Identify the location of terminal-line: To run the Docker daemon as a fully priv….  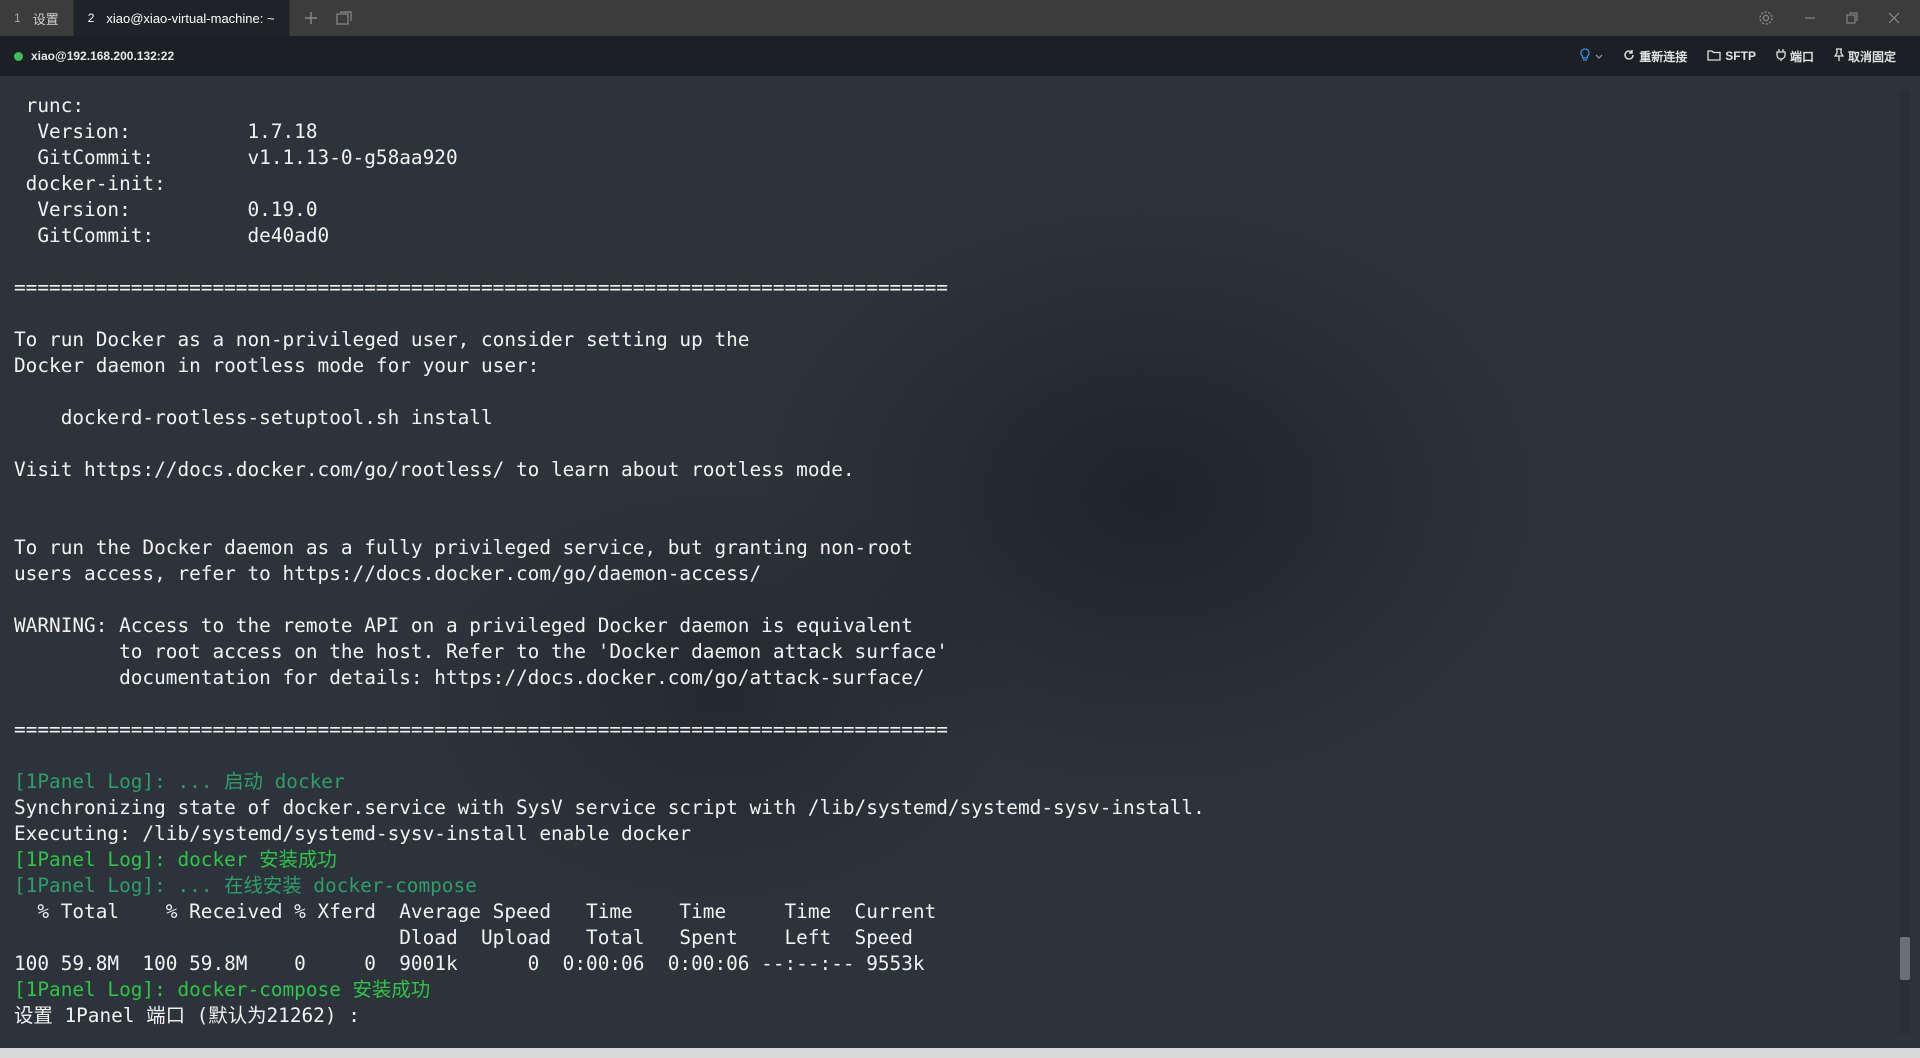
(463, 547).